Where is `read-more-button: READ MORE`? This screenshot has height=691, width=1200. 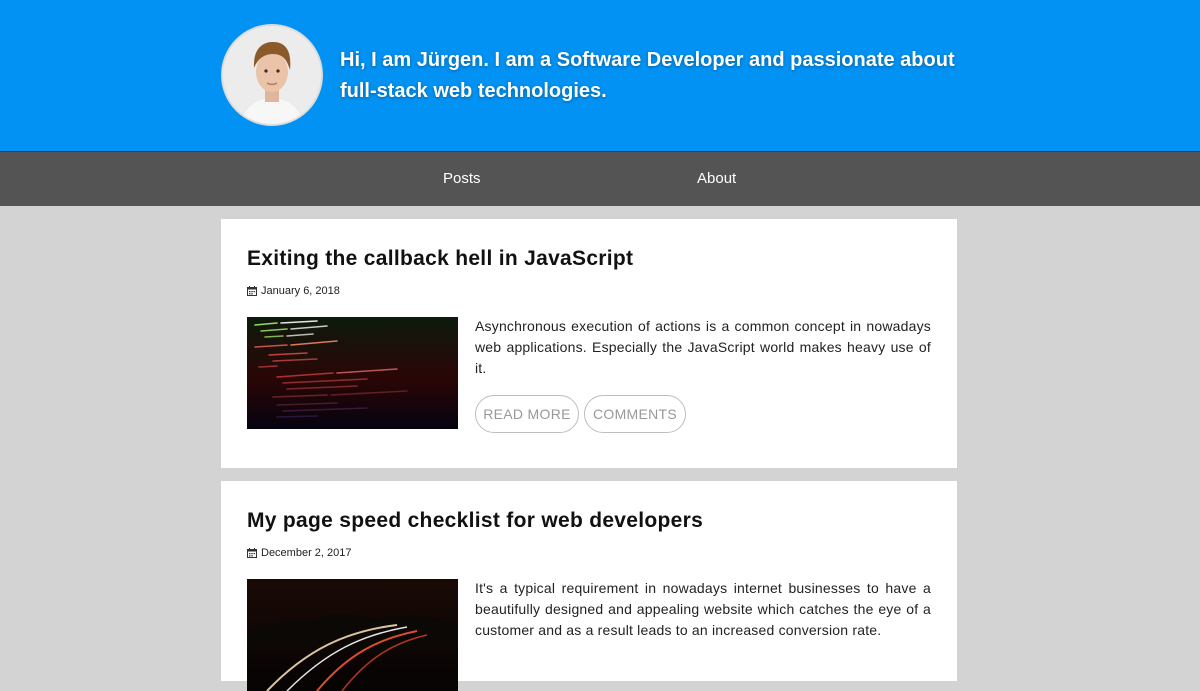 read-more-button: READ MORE is located at coordinates (527, 414).